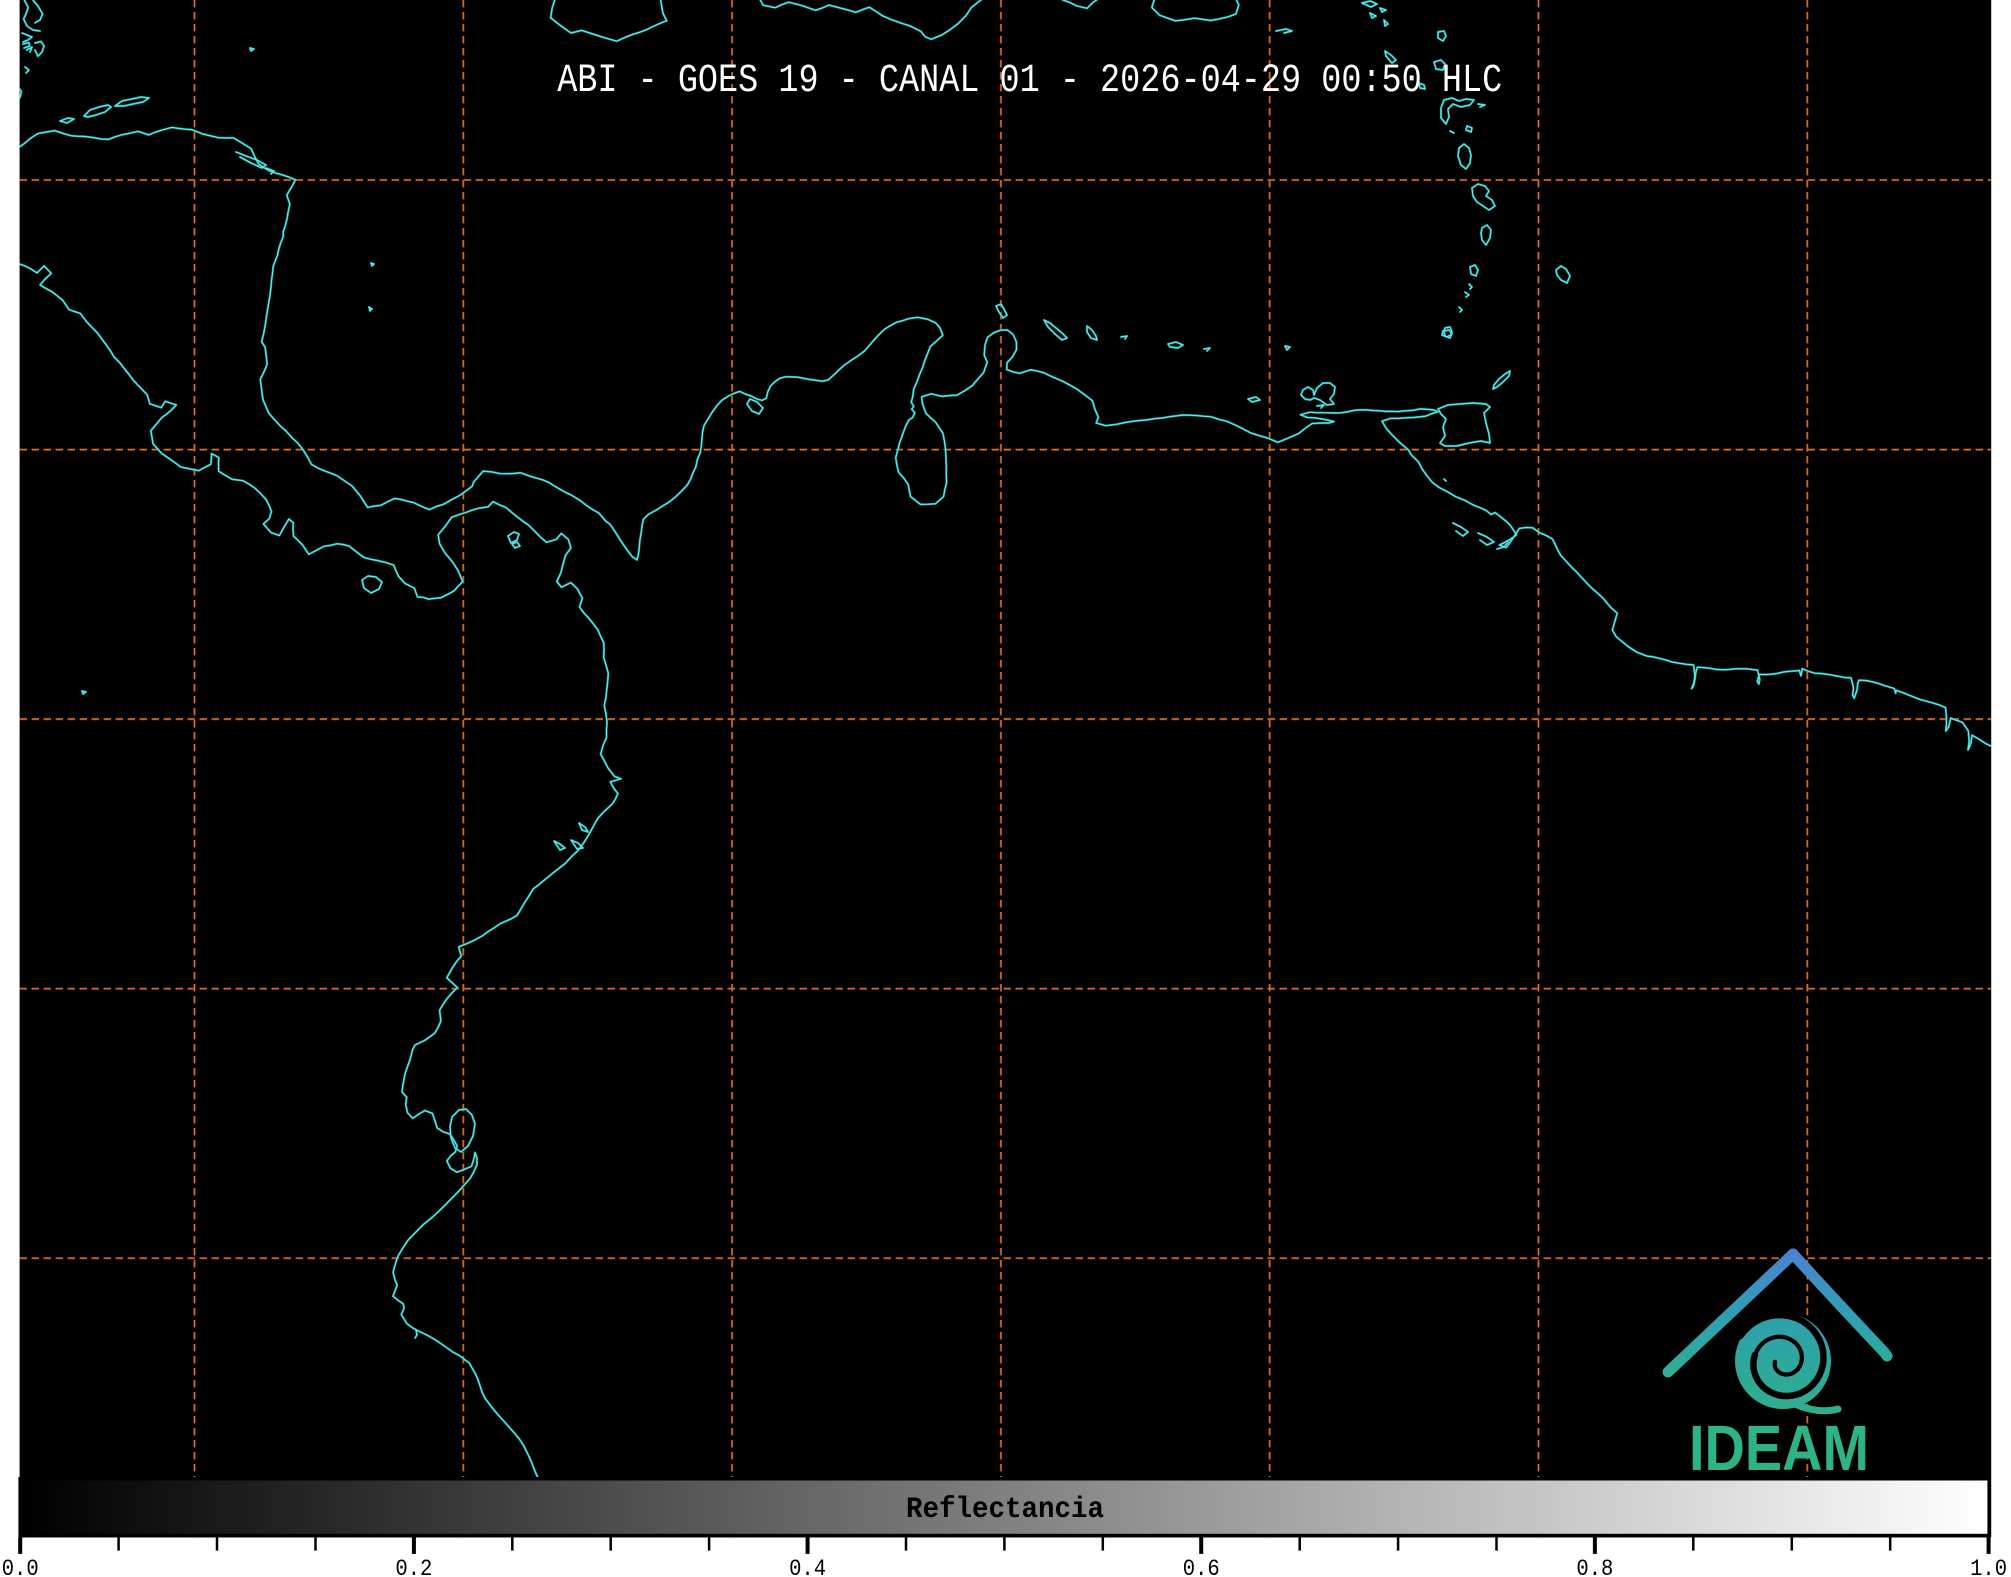  I want to click on svg-text: 0.0, so click(20, 1566).